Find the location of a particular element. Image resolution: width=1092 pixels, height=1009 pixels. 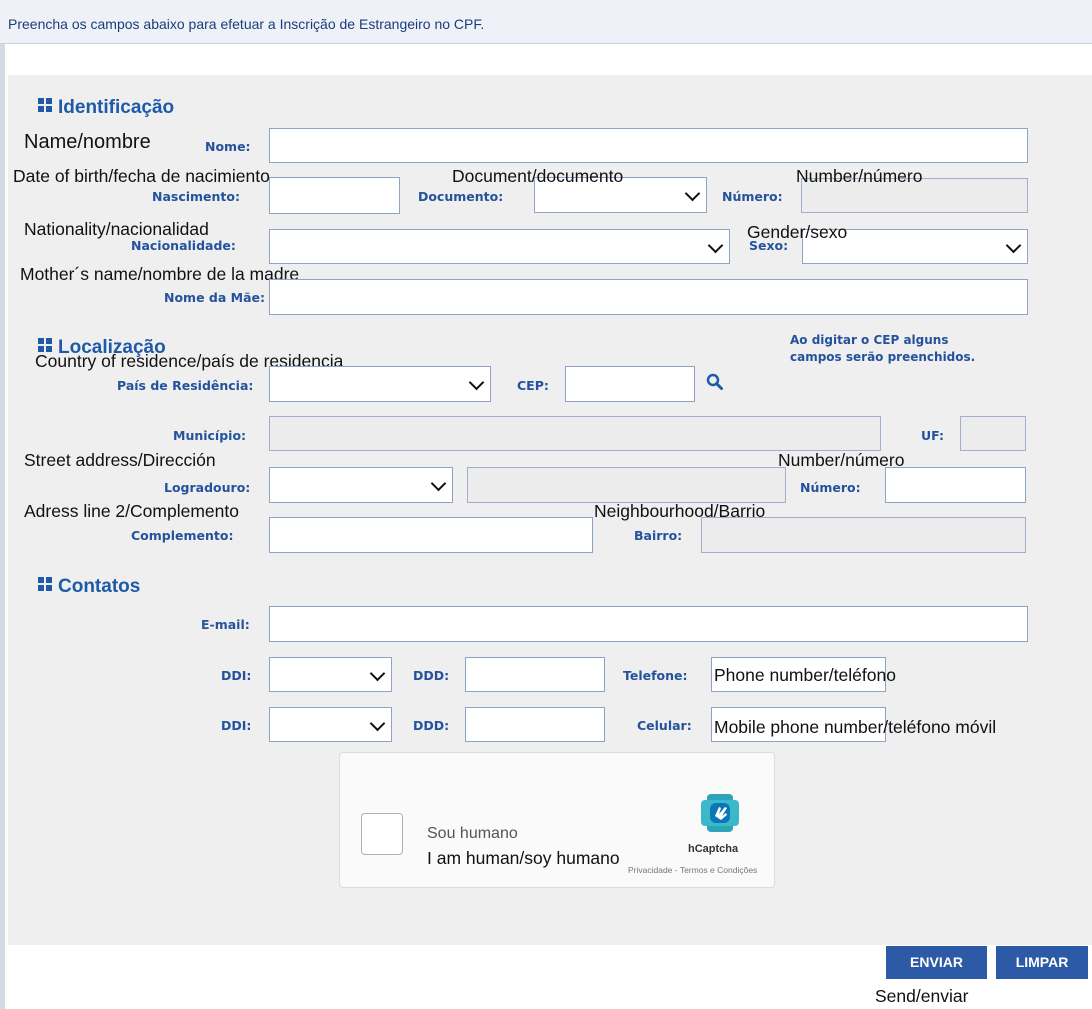

label-logradouro: Logradouro: is located at coordinates (207, 487).